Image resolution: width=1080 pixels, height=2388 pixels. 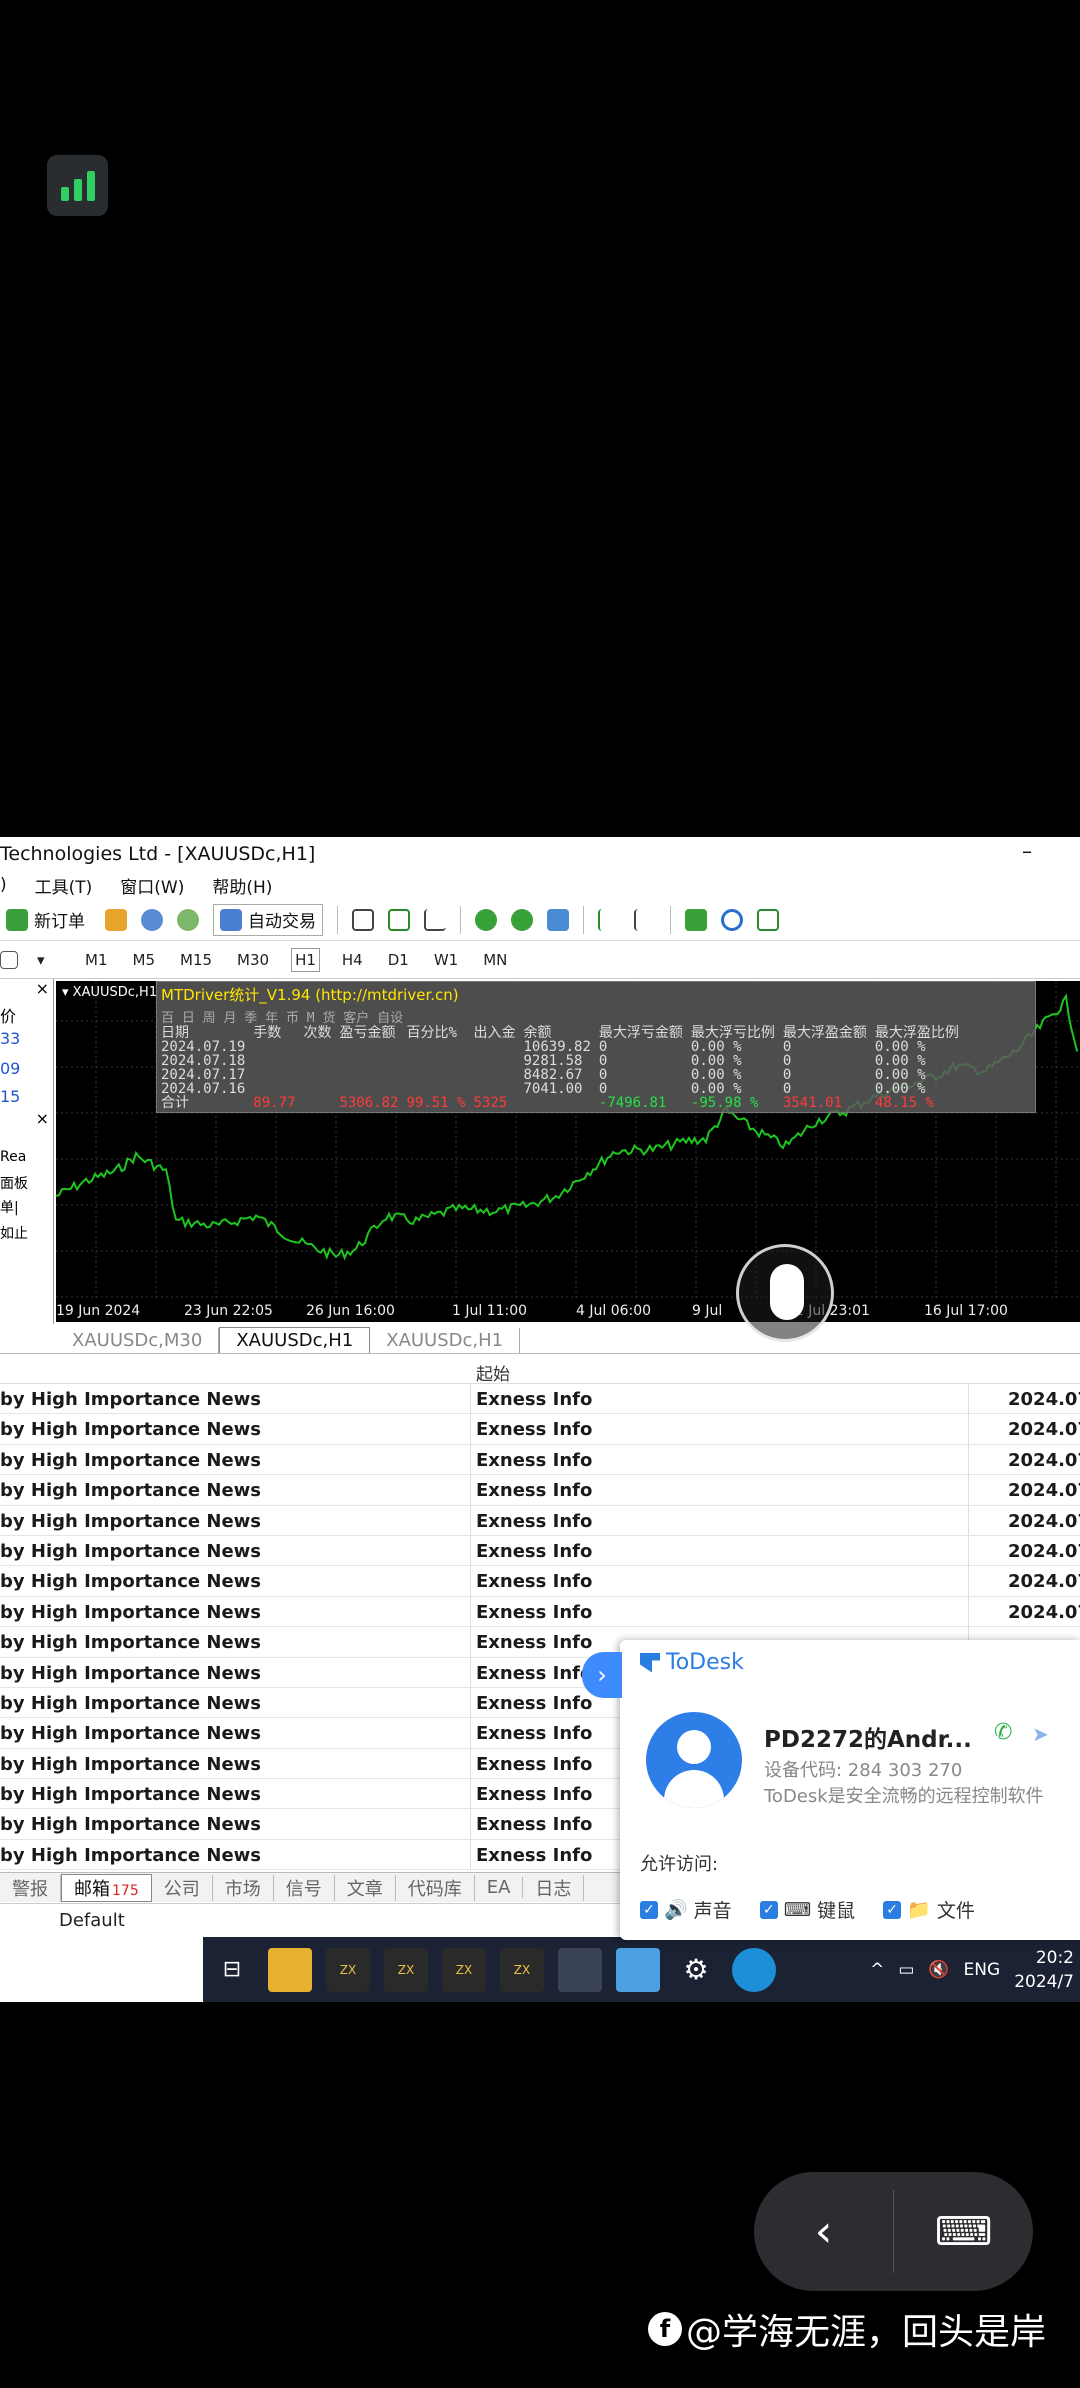 What do you see at coordinates (696, 919) in the screenshot?
I see `indicators-icon` at bounding box center [696, 919].